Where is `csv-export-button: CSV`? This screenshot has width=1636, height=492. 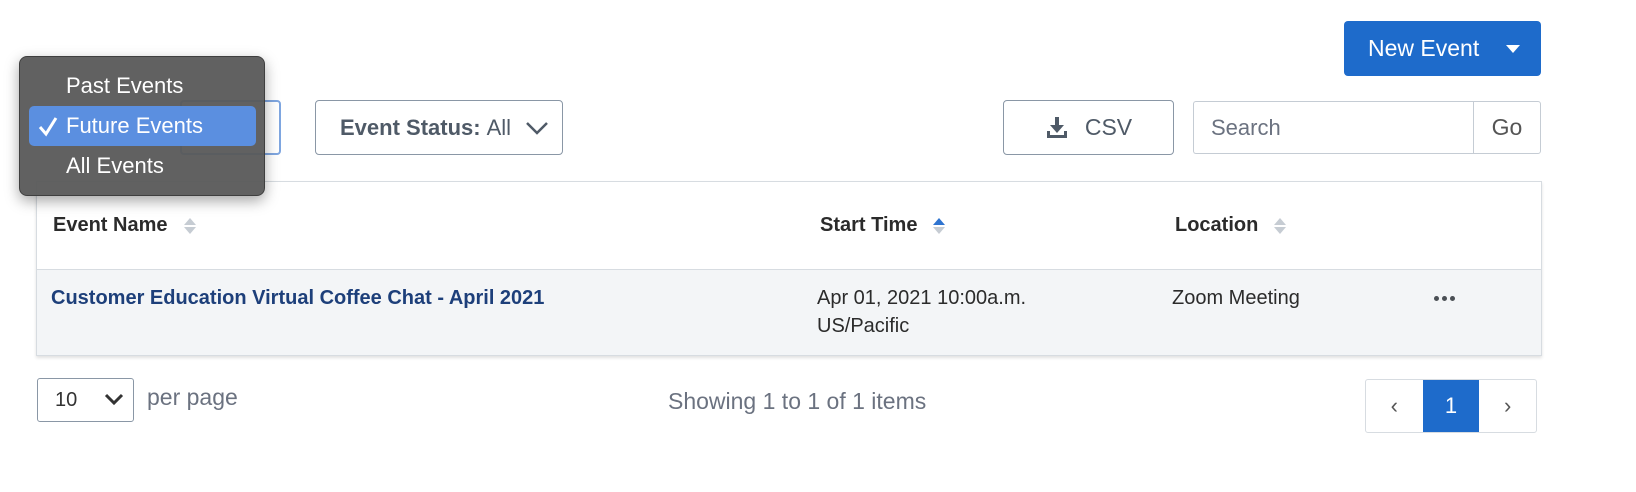 csv-export-button: CSV is located at coordinates (1088, 127).